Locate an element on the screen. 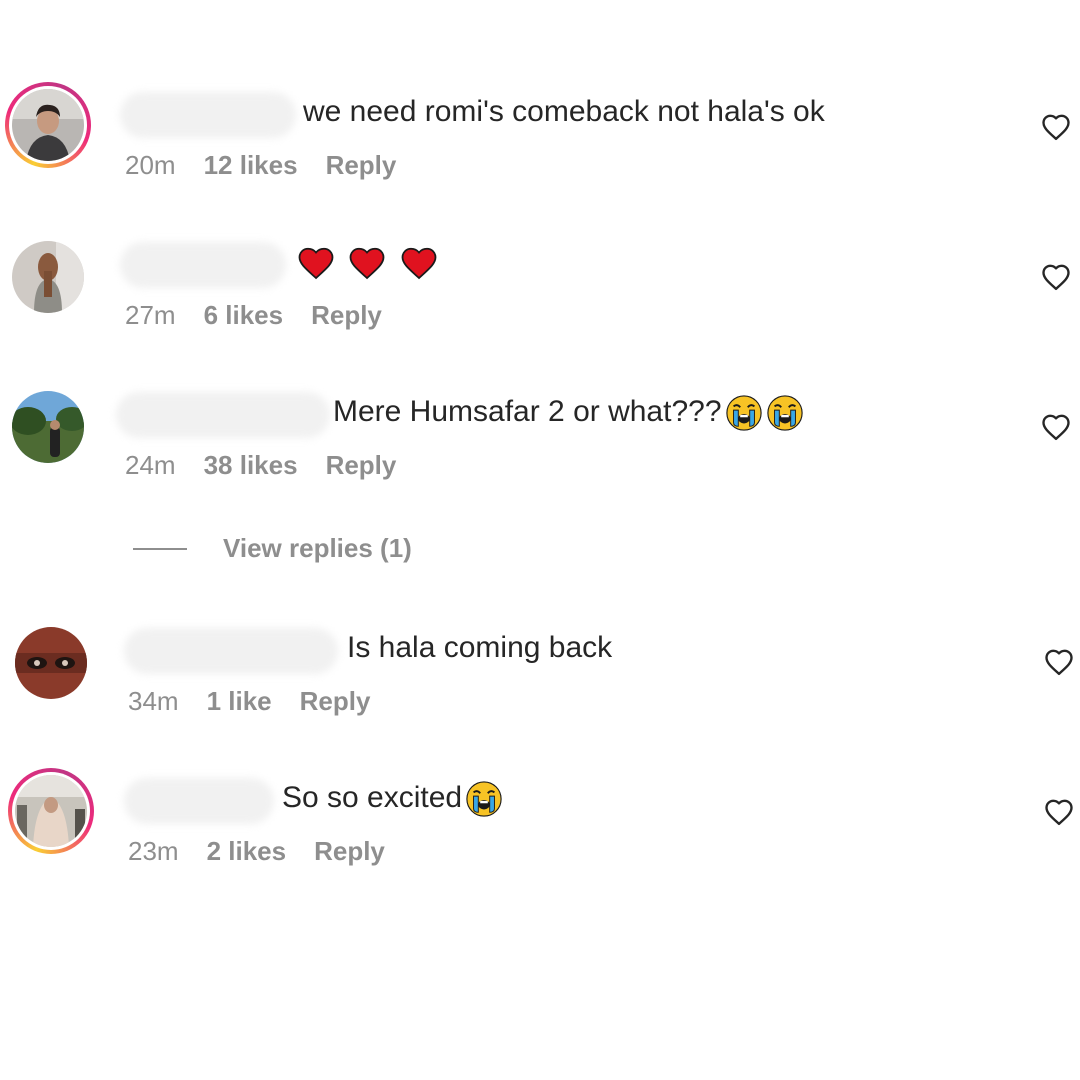 Image resolution: width=1080 pixels, height=1080 pixels. comment-text: Mere Humsafar 2 or what??? is located at coordinates (527, 411).